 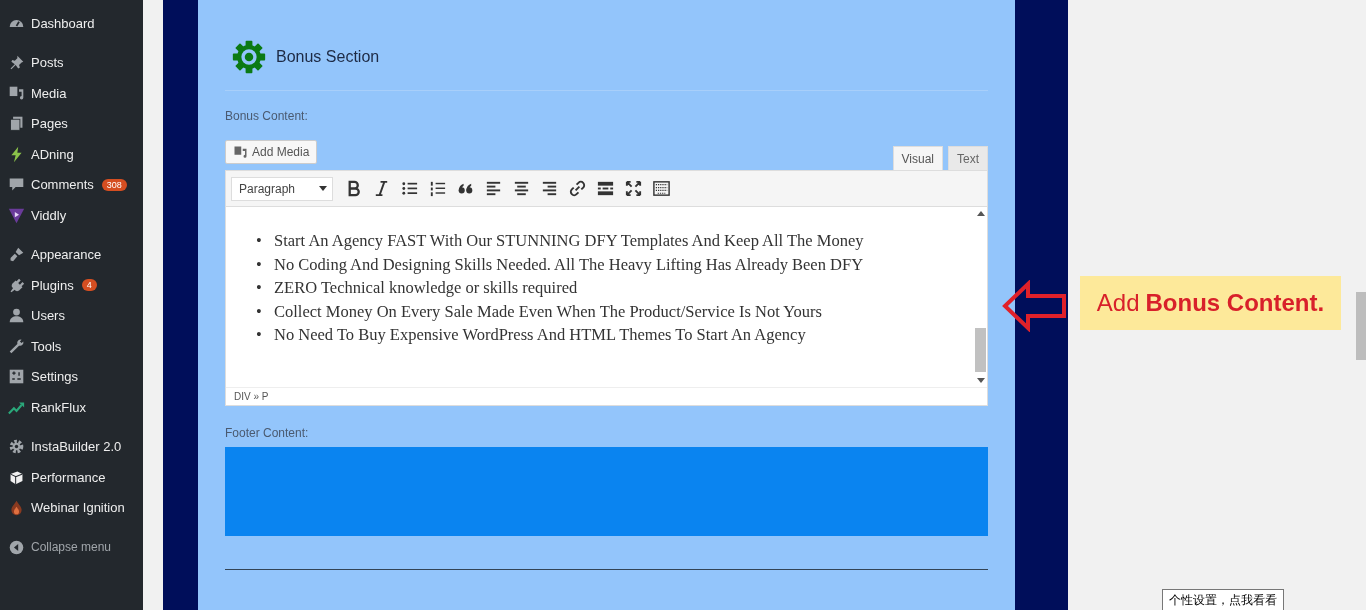 I want to click on scroll-thumb, so click(x=980, y=350).